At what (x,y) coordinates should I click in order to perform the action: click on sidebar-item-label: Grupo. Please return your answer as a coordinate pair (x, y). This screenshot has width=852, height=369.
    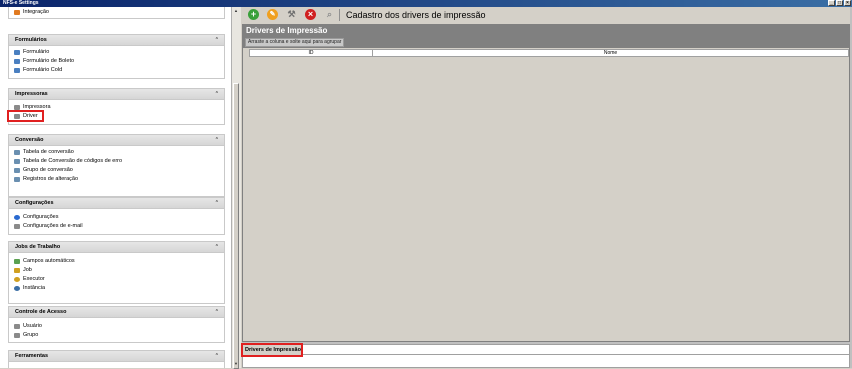
    Looking at the image, I should click on (31, 335).